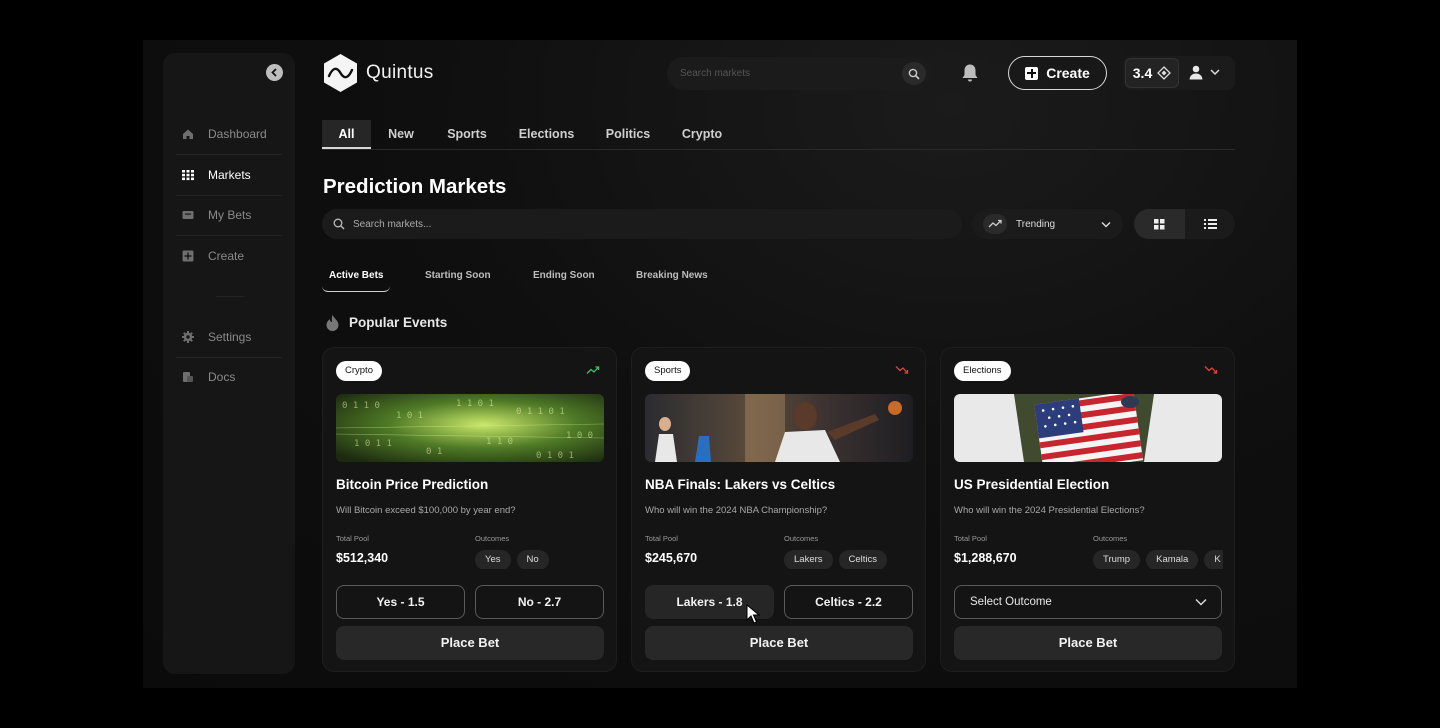  Describe the element at coordinates (188, 256) in the screenshot. I see `plus-square-icon` at that location.